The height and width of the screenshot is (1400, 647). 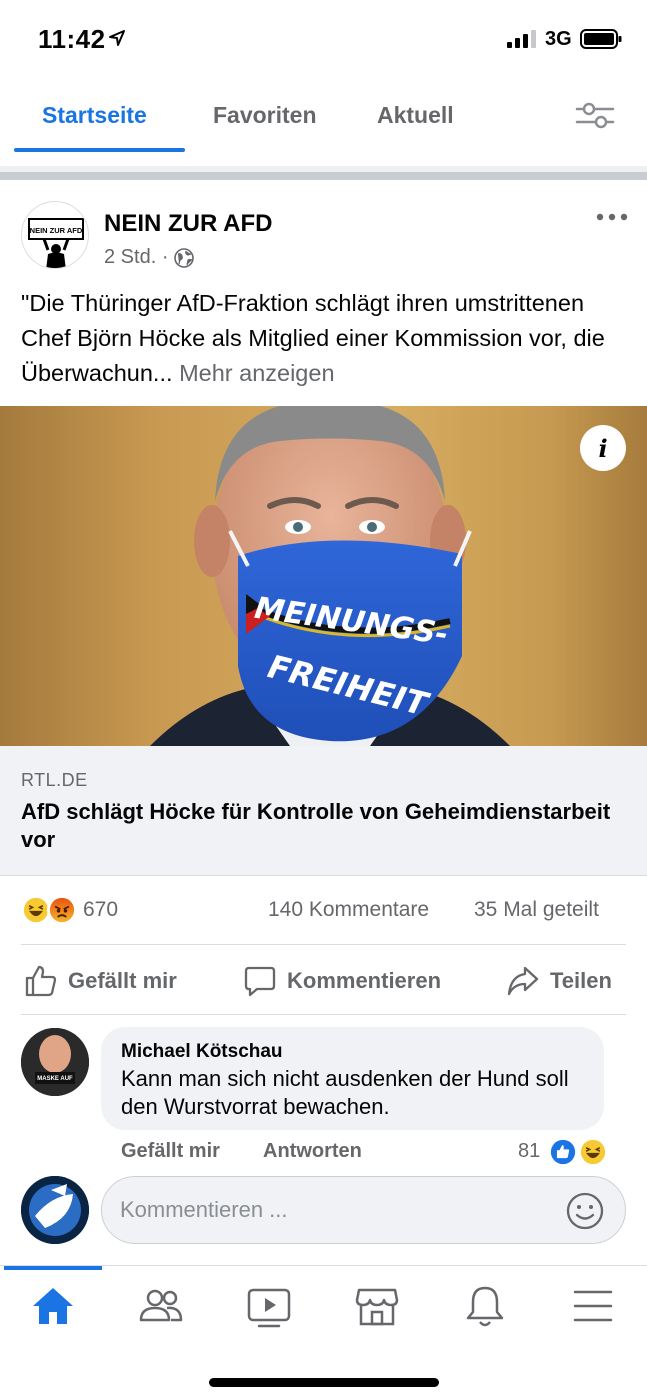 I want to click on comment-label: Kommentieren, so click(x=364, y=980).